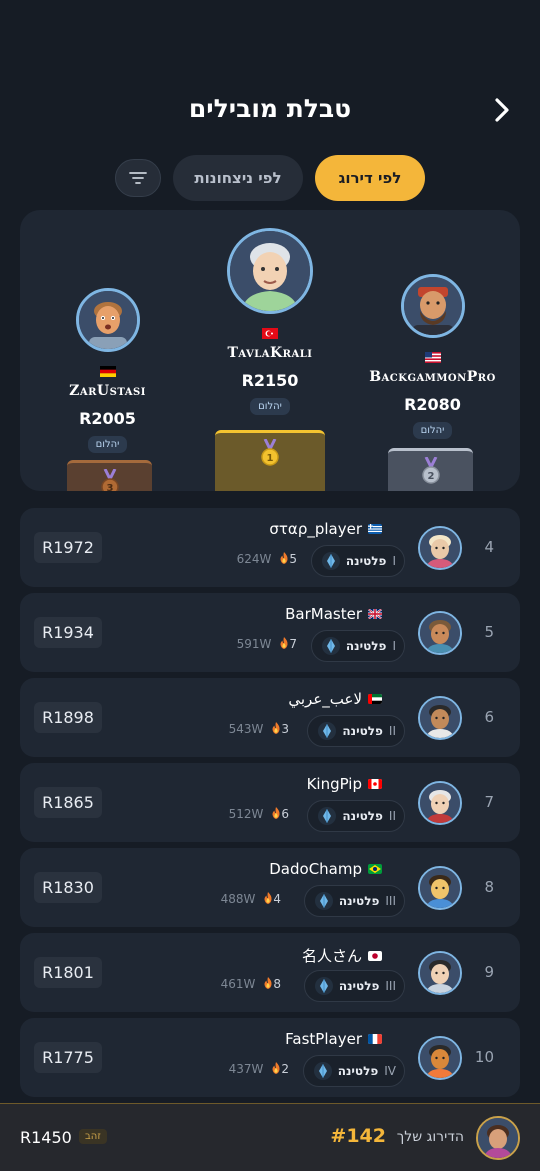 The image size is (540, 1171). Describe the element at coordinates (270, 887) in the screenshot. I see `leaderboard-row: 8 DadoChamp פלטינה III 488W 4 R1830` at that location.